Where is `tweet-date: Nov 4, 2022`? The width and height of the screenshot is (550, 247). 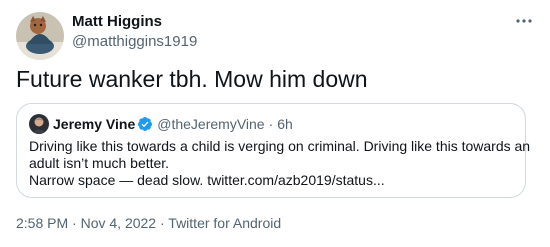
tweet-date: Nov 4, 2022 is located at coordinates (120, 223).